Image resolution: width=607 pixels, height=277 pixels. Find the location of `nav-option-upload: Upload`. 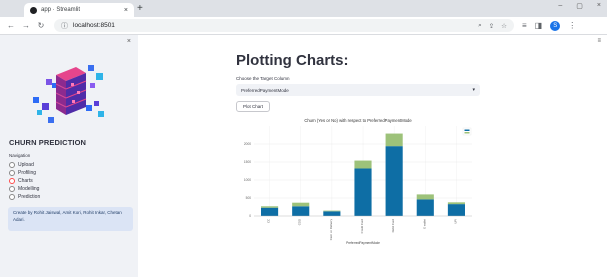

nav-option-upload: Upload is located at coordinates (24, 165).